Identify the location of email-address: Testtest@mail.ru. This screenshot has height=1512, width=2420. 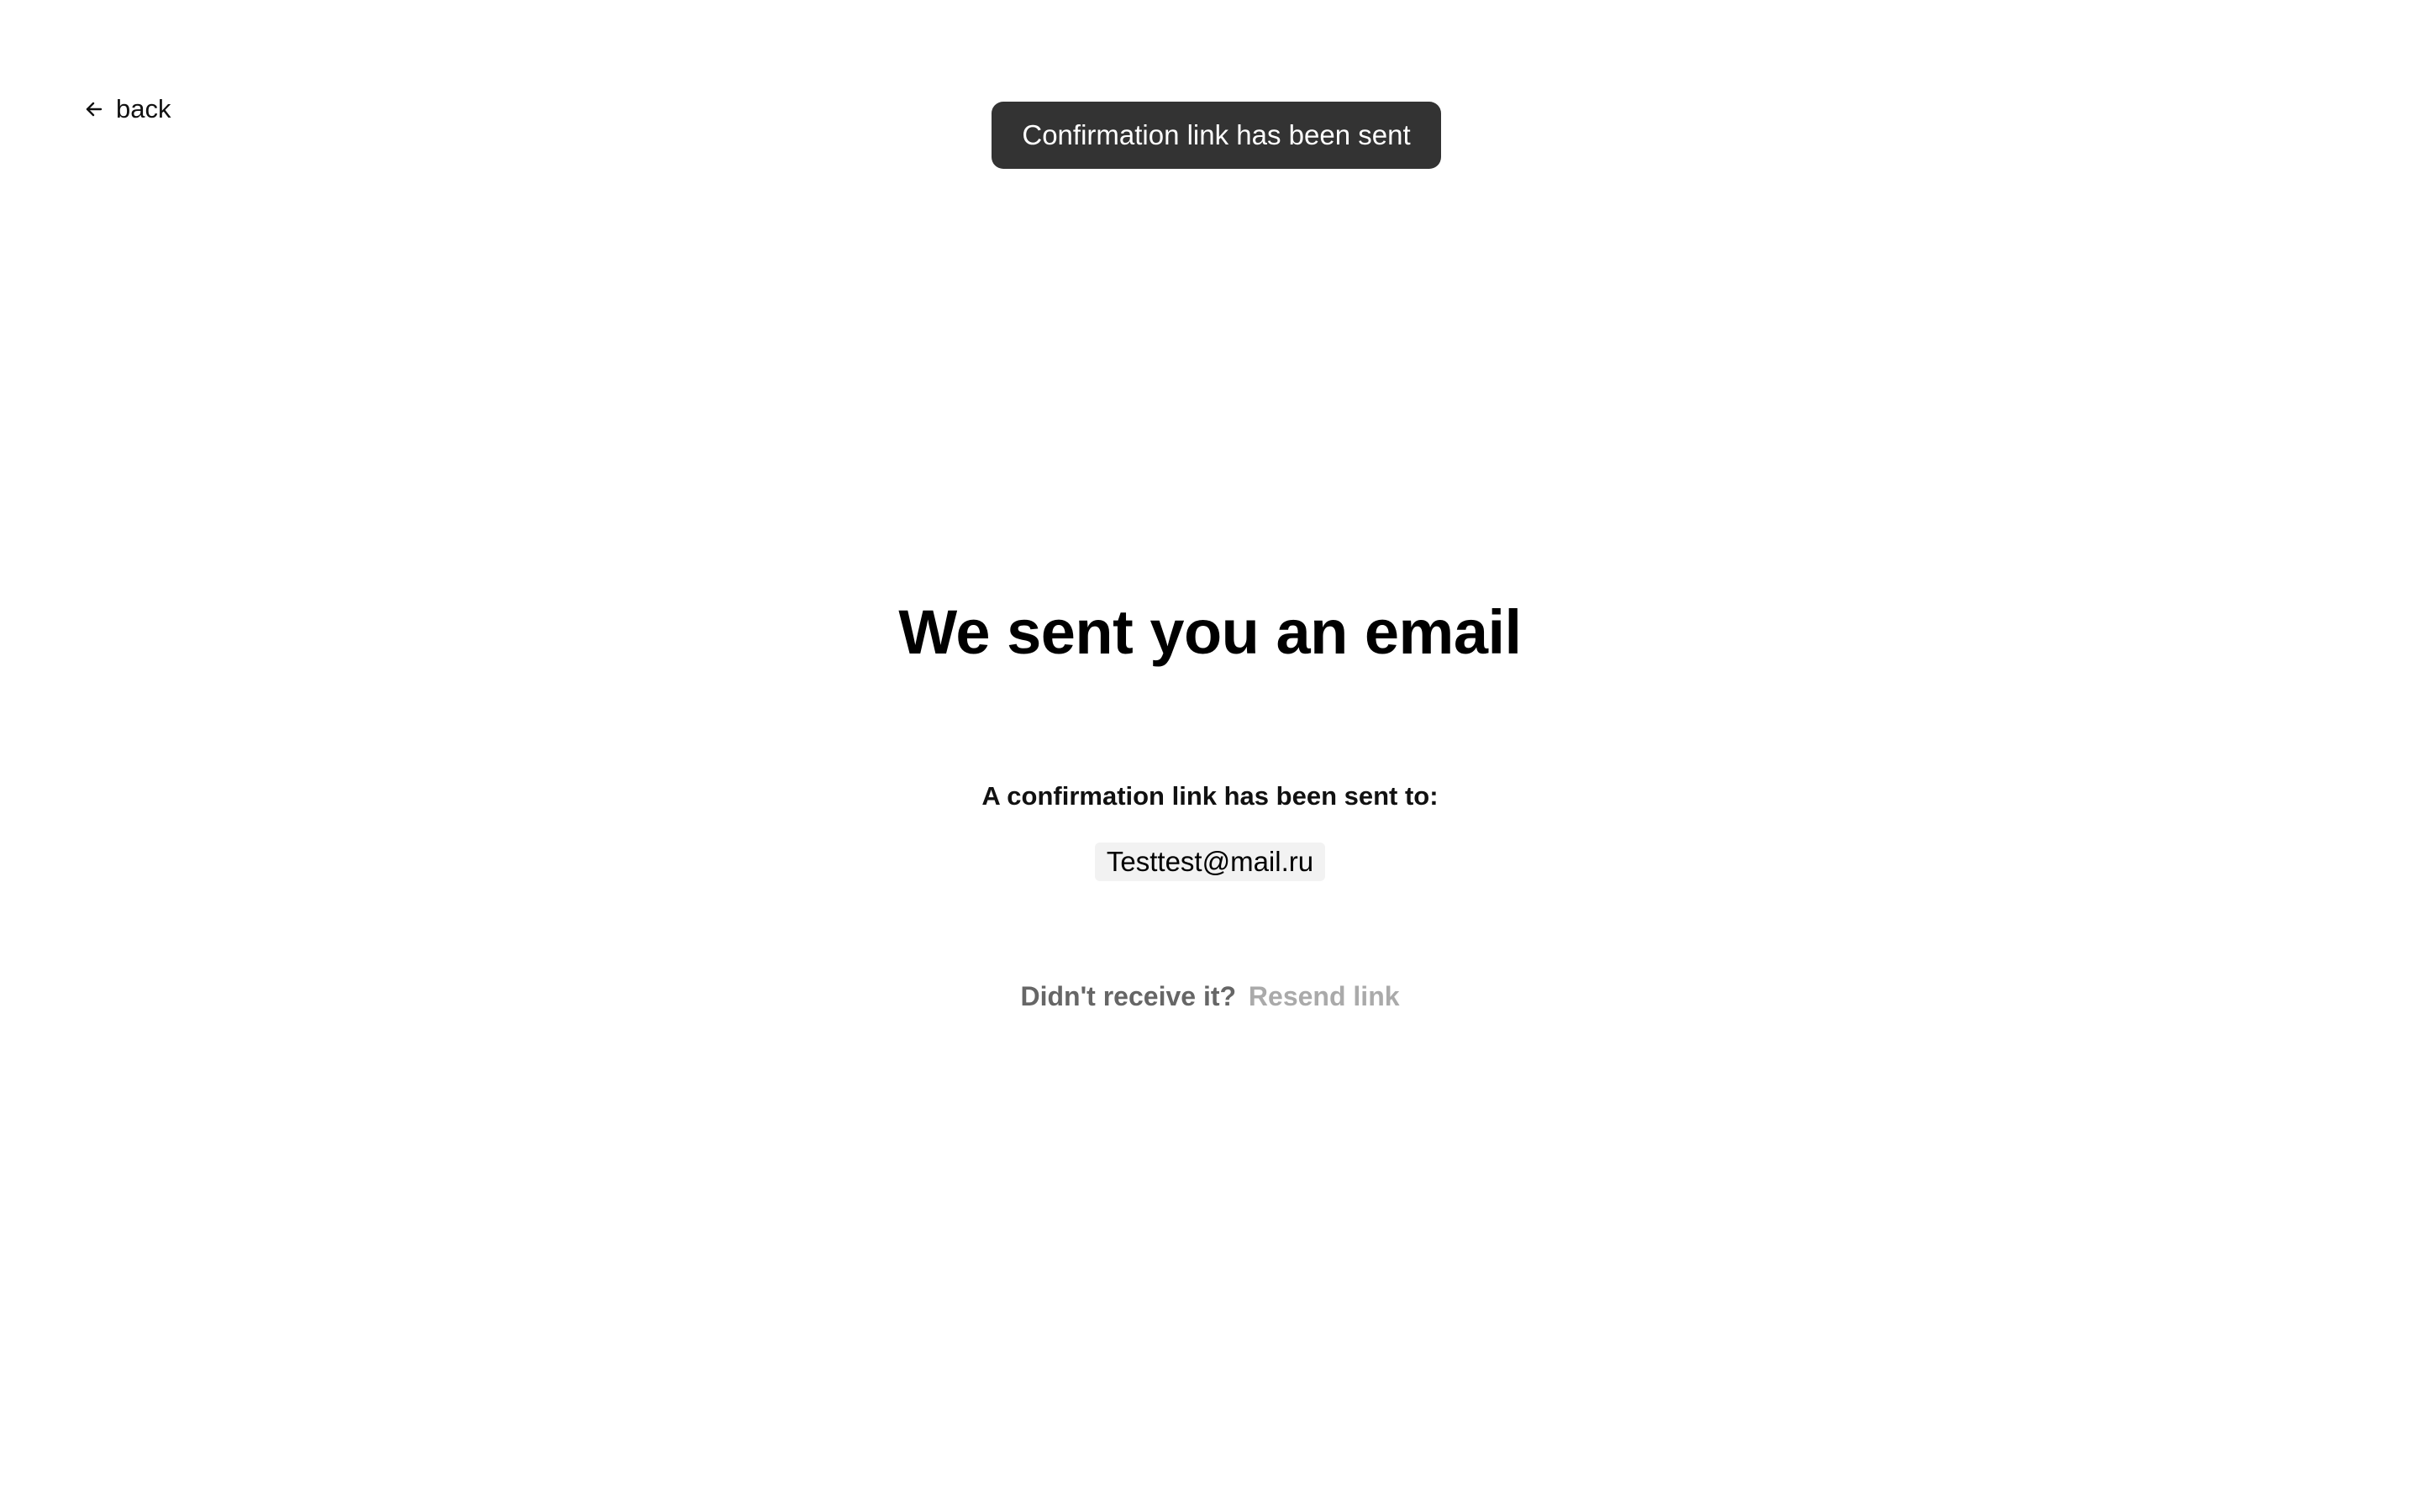
(1210, 862).